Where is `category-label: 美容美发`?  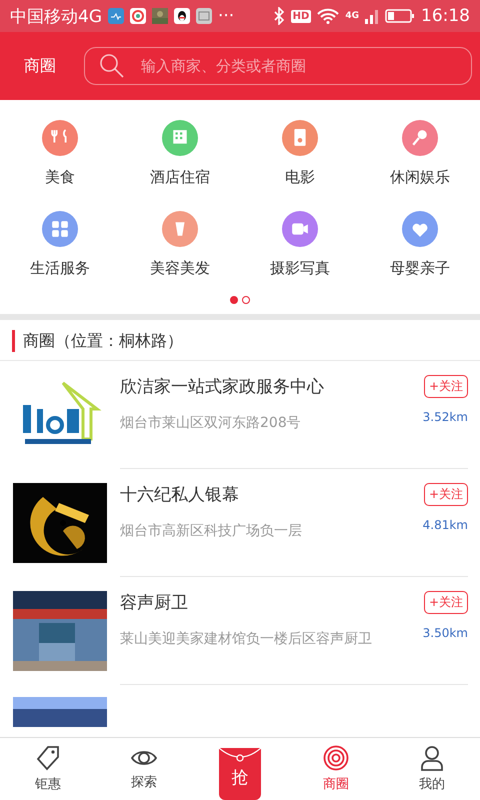
category-label: 美容美发 is located at coordinates (180, 268).